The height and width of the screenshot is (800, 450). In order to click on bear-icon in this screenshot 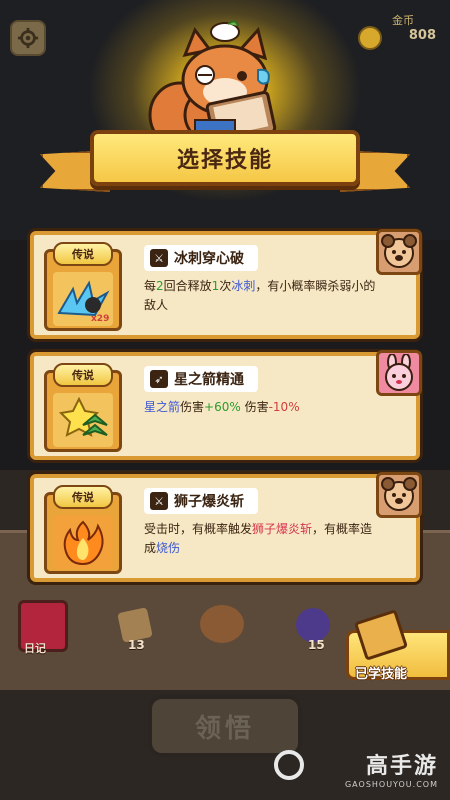, I will do `click(222, 624)`.